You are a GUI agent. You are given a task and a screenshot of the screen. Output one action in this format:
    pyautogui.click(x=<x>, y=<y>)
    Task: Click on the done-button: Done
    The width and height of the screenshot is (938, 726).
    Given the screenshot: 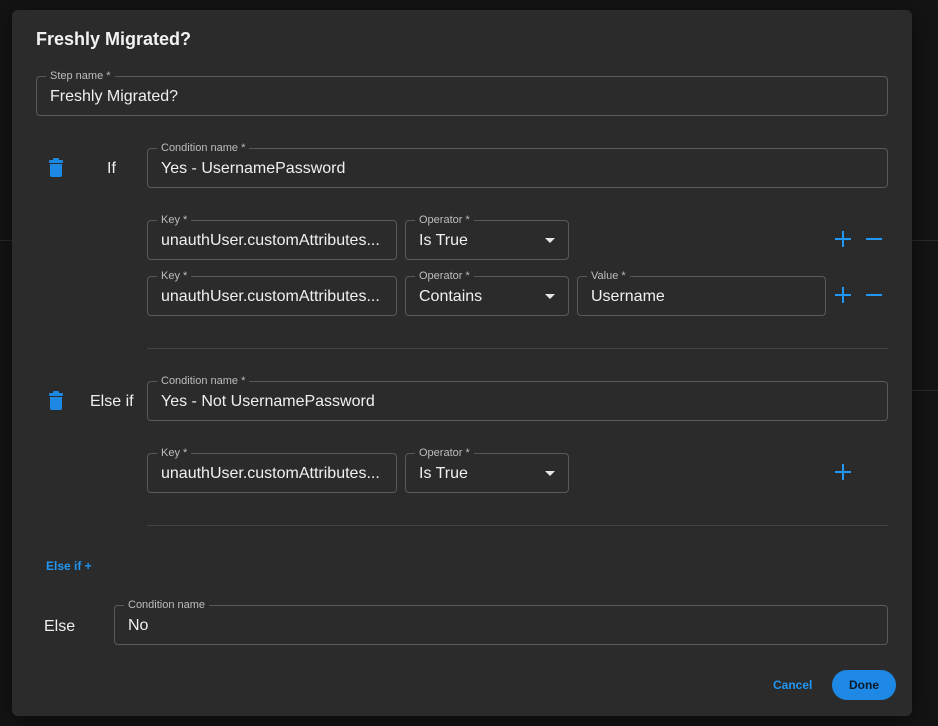 What is the action you would take?
    pyautogui.click(x=864, y=685)
    